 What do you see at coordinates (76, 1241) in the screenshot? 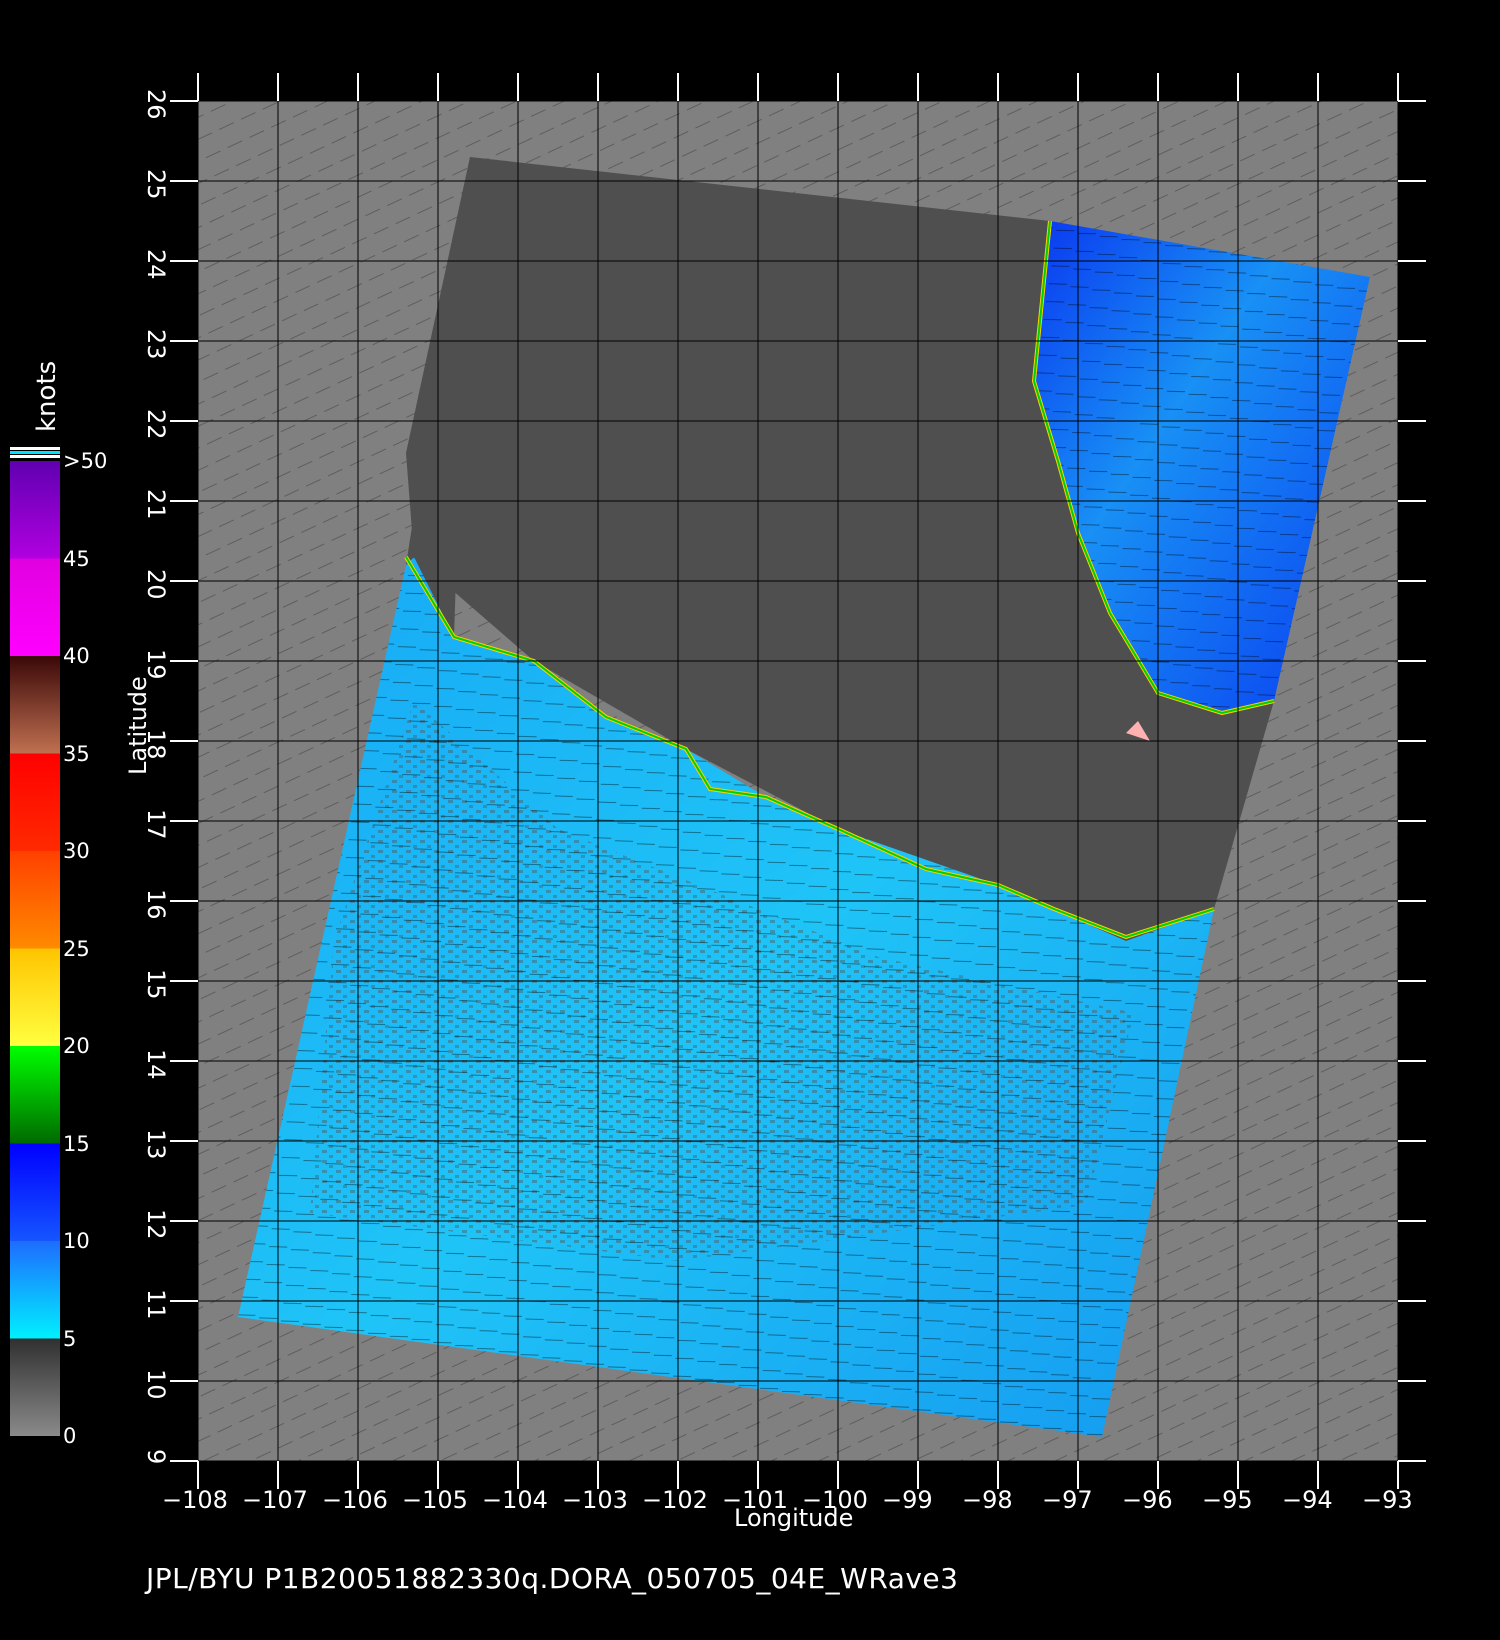
I see `colorbar-tick-label: 10` at bounding box center [76, 1241].